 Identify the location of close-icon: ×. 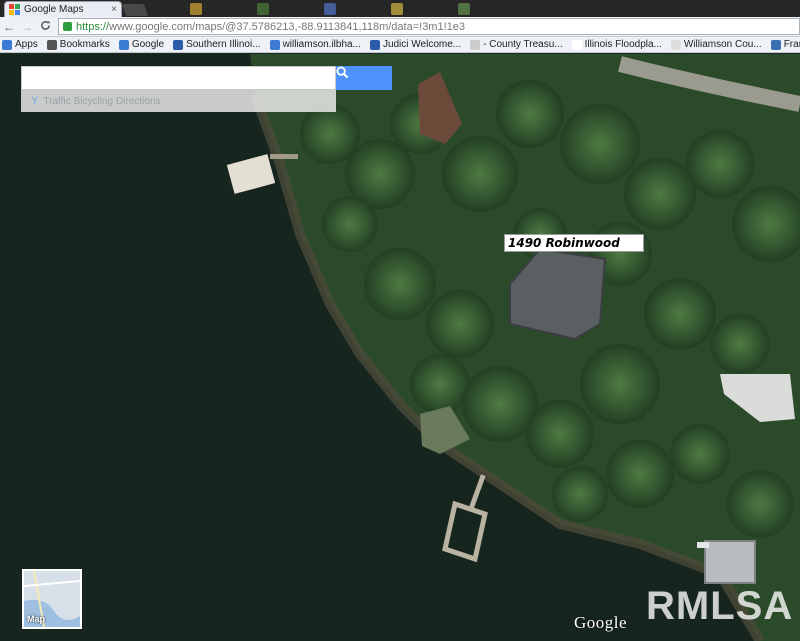
(116, 9).